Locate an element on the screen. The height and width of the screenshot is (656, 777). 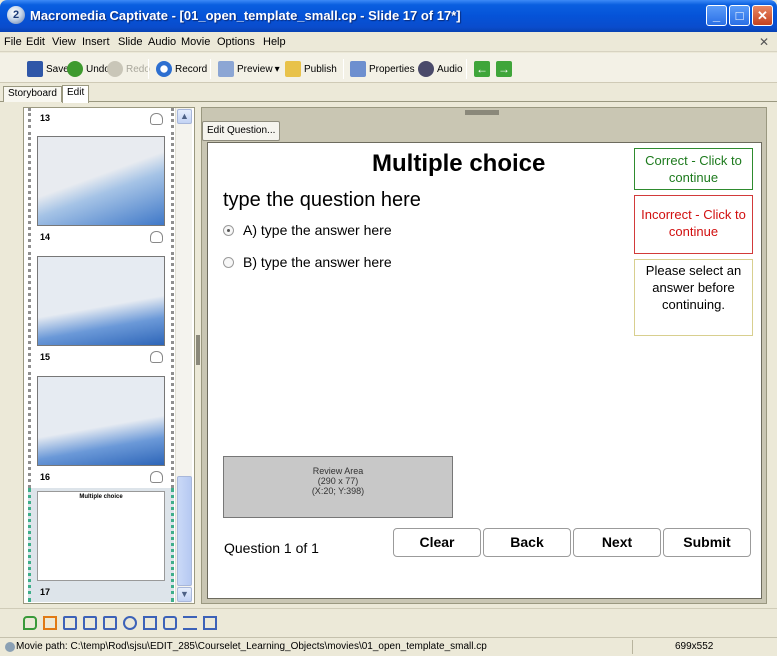
menu-file: File is located at coordinates (13, 42).